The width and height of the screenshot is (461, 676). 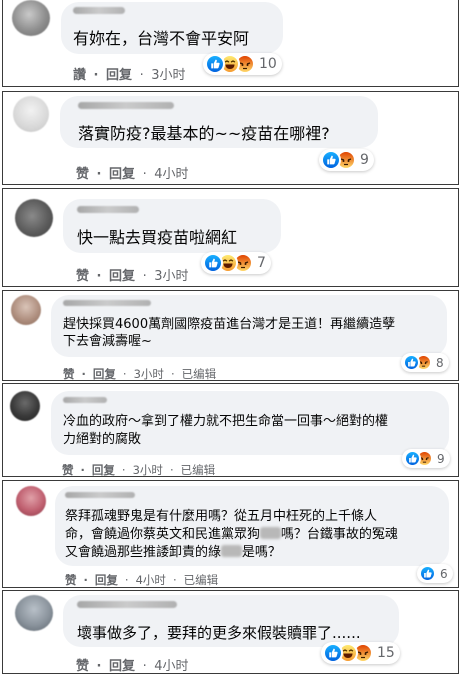 What do you see at coordinates (79, 73) in the screenshot?
I see `like-button: 讚` at bounding box center [79, 73].